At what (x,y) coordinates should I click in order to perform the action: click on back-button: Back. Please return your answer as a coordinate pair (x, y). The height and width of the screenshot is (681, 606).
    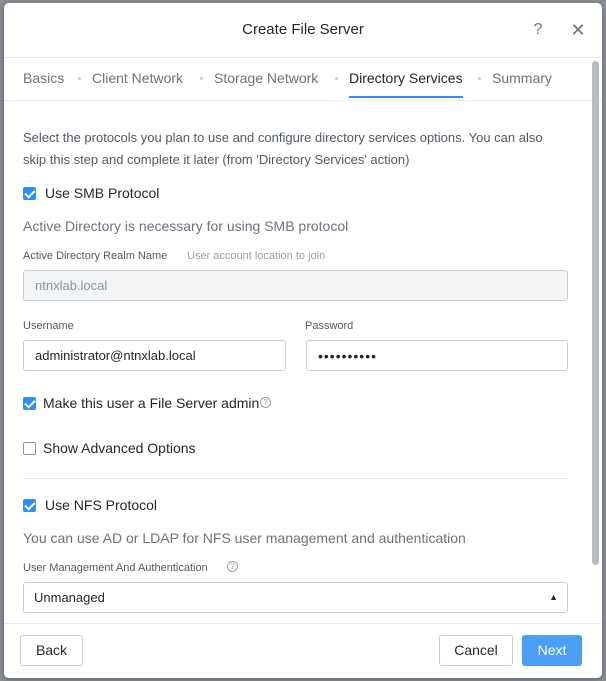
    Looking at the image, I should click on (51, 650).